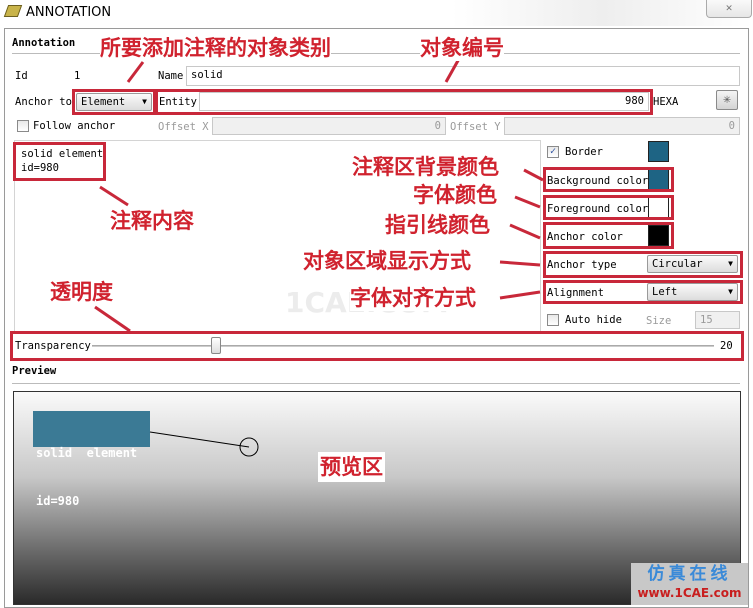 The image size is (753, 608). What do you see at coordinates (81, 292) in the screenshot?
I see `note-transparency: 透明度` at bounding box center [81, 292].